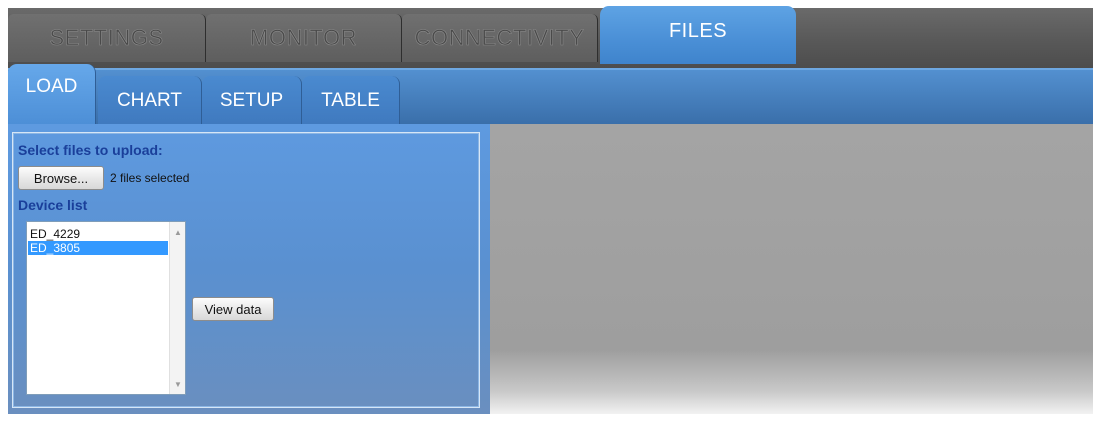 This screenshot has height=432, width=1093. Describe the element at coordinates (233, 309) in the screenshot. I see `view-data-button: View data` at that location.